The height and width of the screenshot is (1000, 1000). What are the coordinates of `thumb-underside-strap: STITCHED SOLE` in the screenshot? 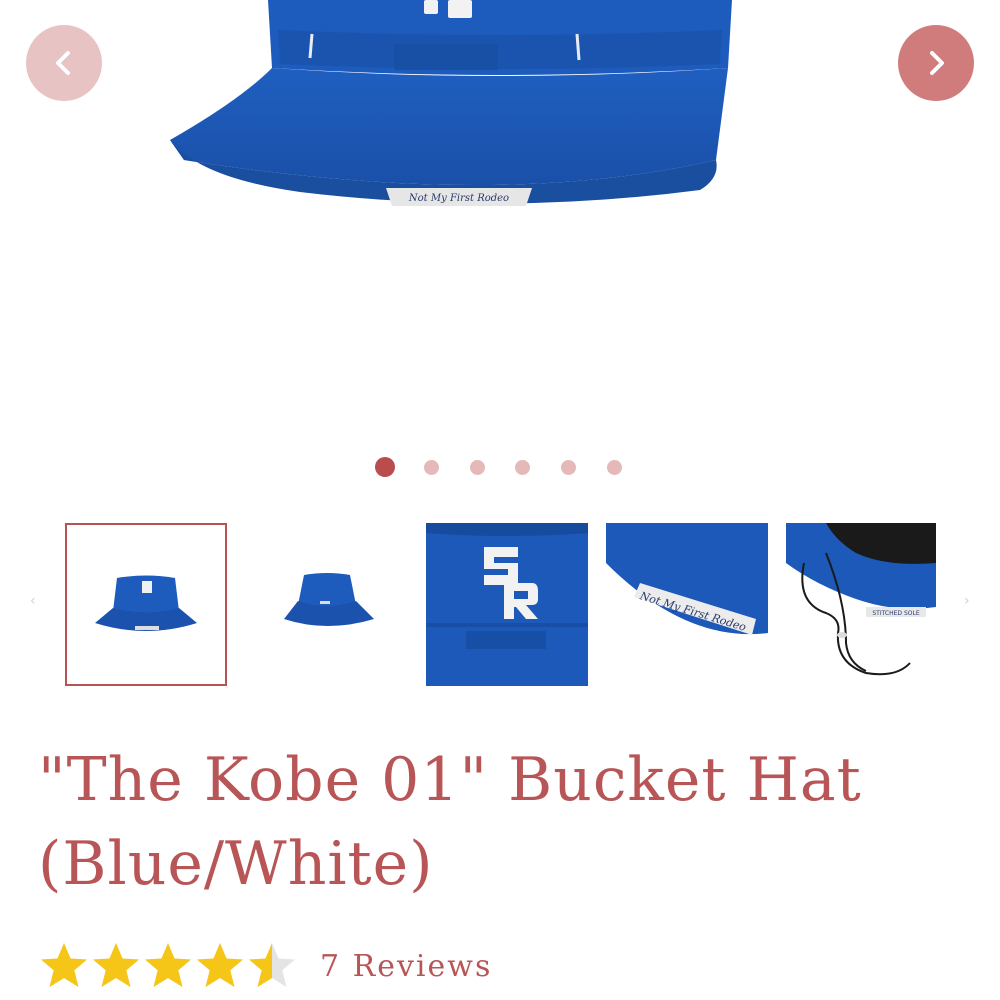 It's located at (867, 604).